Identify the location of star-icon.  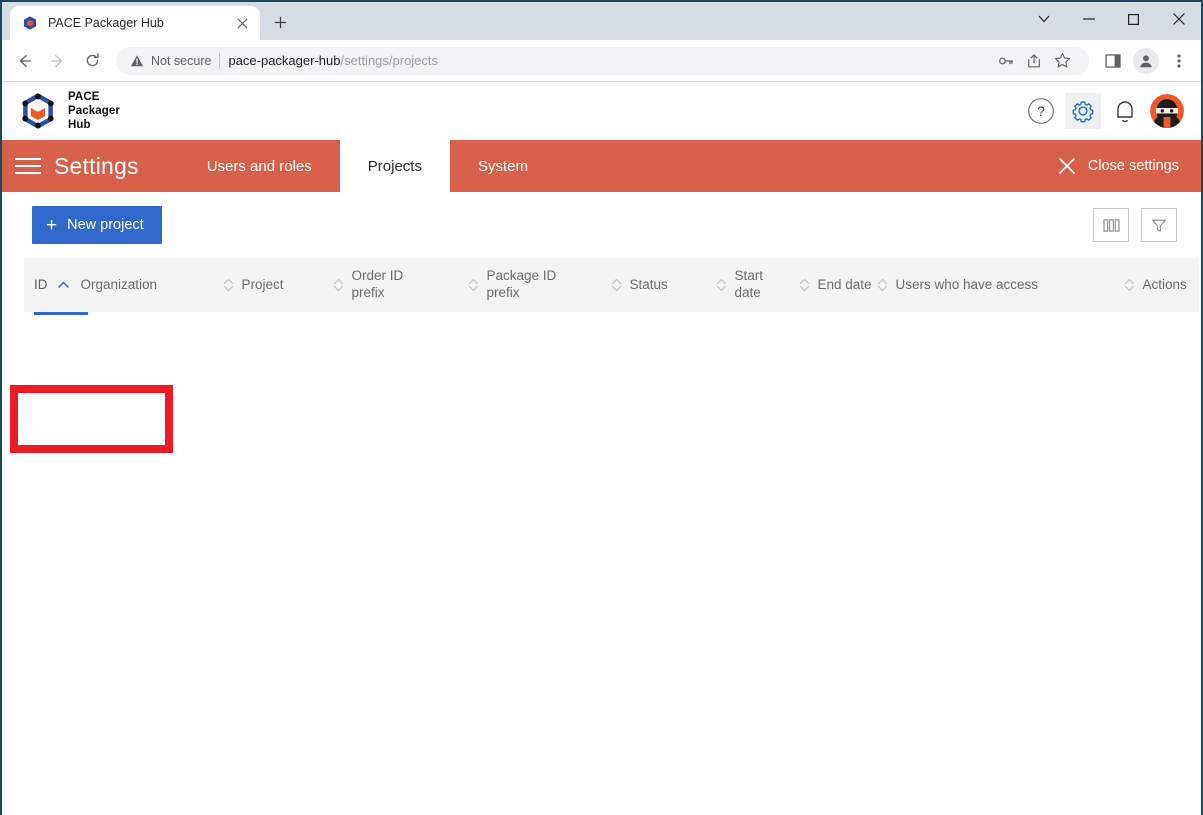
(1062, 61).